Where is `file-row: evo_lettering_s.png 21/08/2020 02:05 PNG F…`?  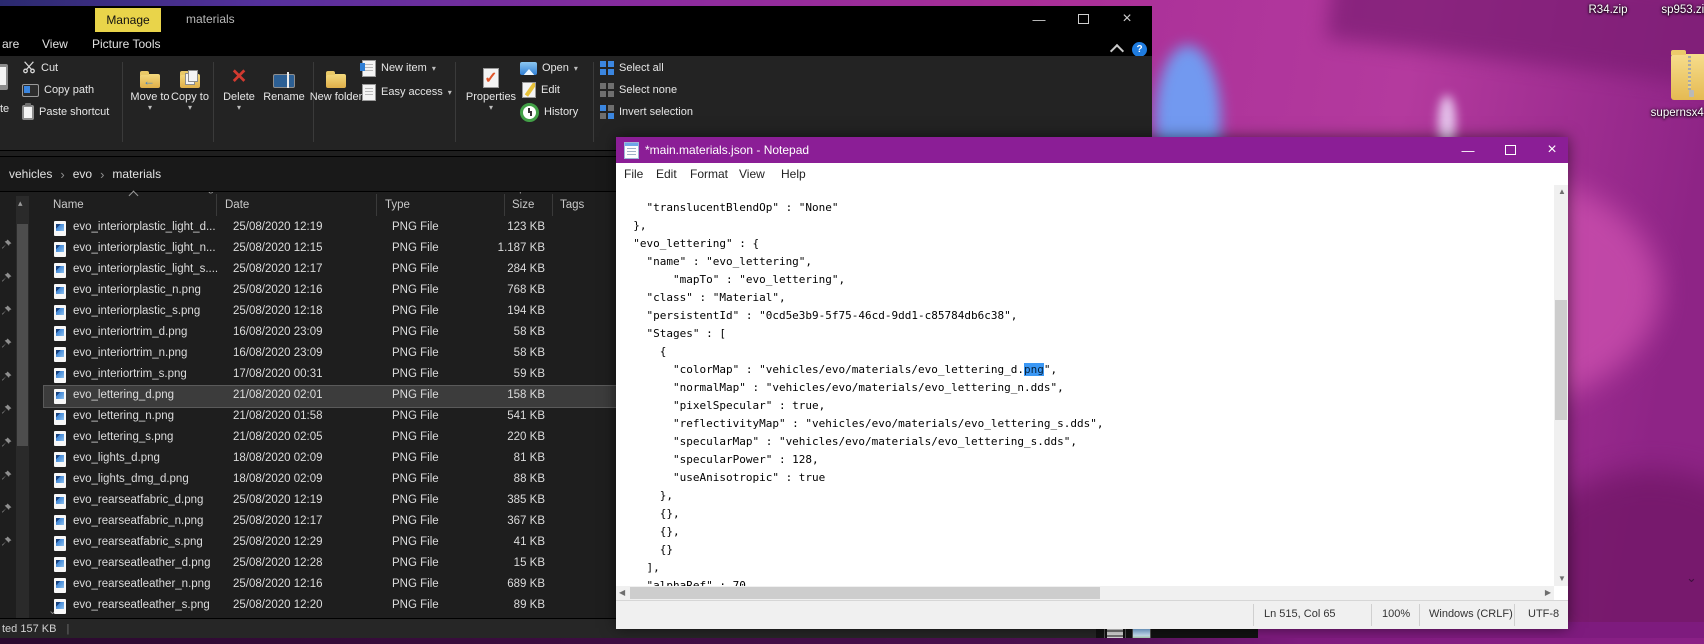
file-row: evo_lettering_s.png 21/08/2020 02:05 PNG F… is located at coordinates (330, 438).